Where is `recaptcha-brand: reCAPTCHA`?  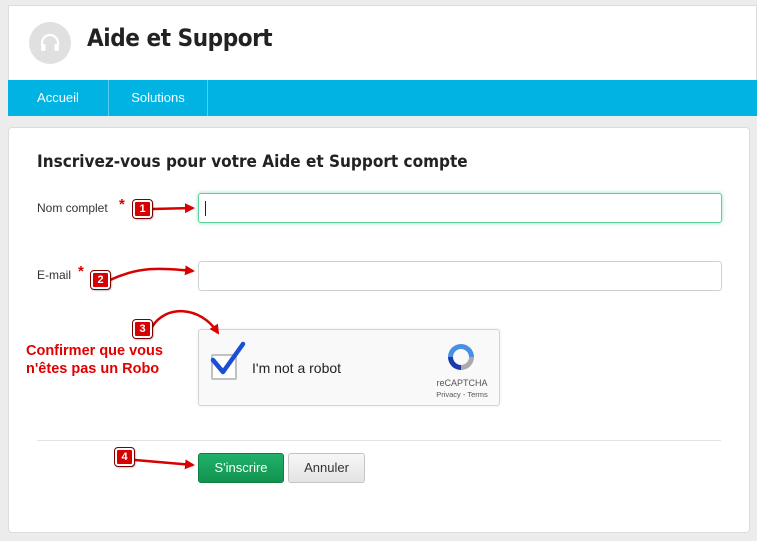
recaptcha-brand: reCAPTCHA is located at coordinates (462, 383).